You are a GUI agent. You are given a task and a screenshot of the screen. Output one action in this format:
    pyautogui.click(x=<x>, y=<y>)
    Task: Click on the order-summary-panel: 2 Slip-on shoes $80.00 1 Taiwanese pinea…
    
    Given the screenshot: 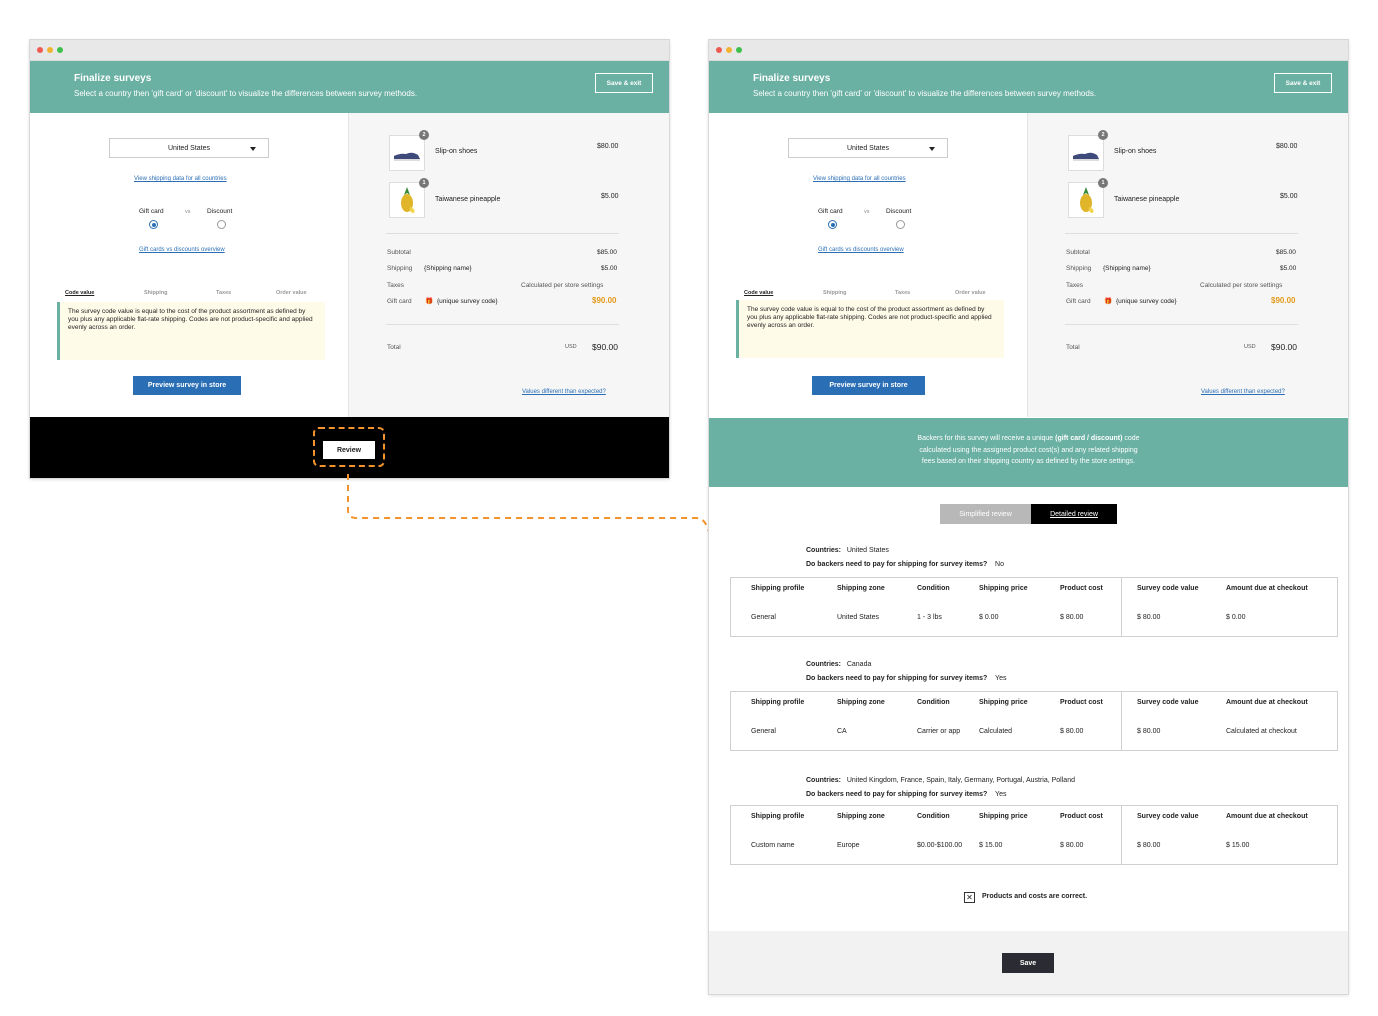 What is the action you would take?
    pyautogui.click(x=1188, y=265)
    